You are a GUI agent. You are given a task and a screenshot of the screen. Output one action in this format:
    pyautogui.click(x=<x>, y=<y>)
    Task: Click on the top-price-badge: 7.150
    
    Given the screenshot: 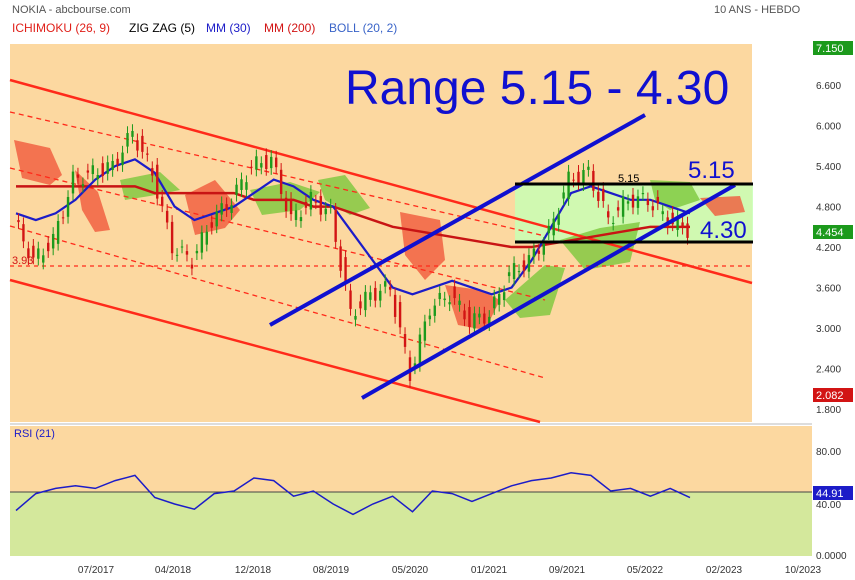 What is the action you would take?
    pyautogui.click(x=830, y=49)
    